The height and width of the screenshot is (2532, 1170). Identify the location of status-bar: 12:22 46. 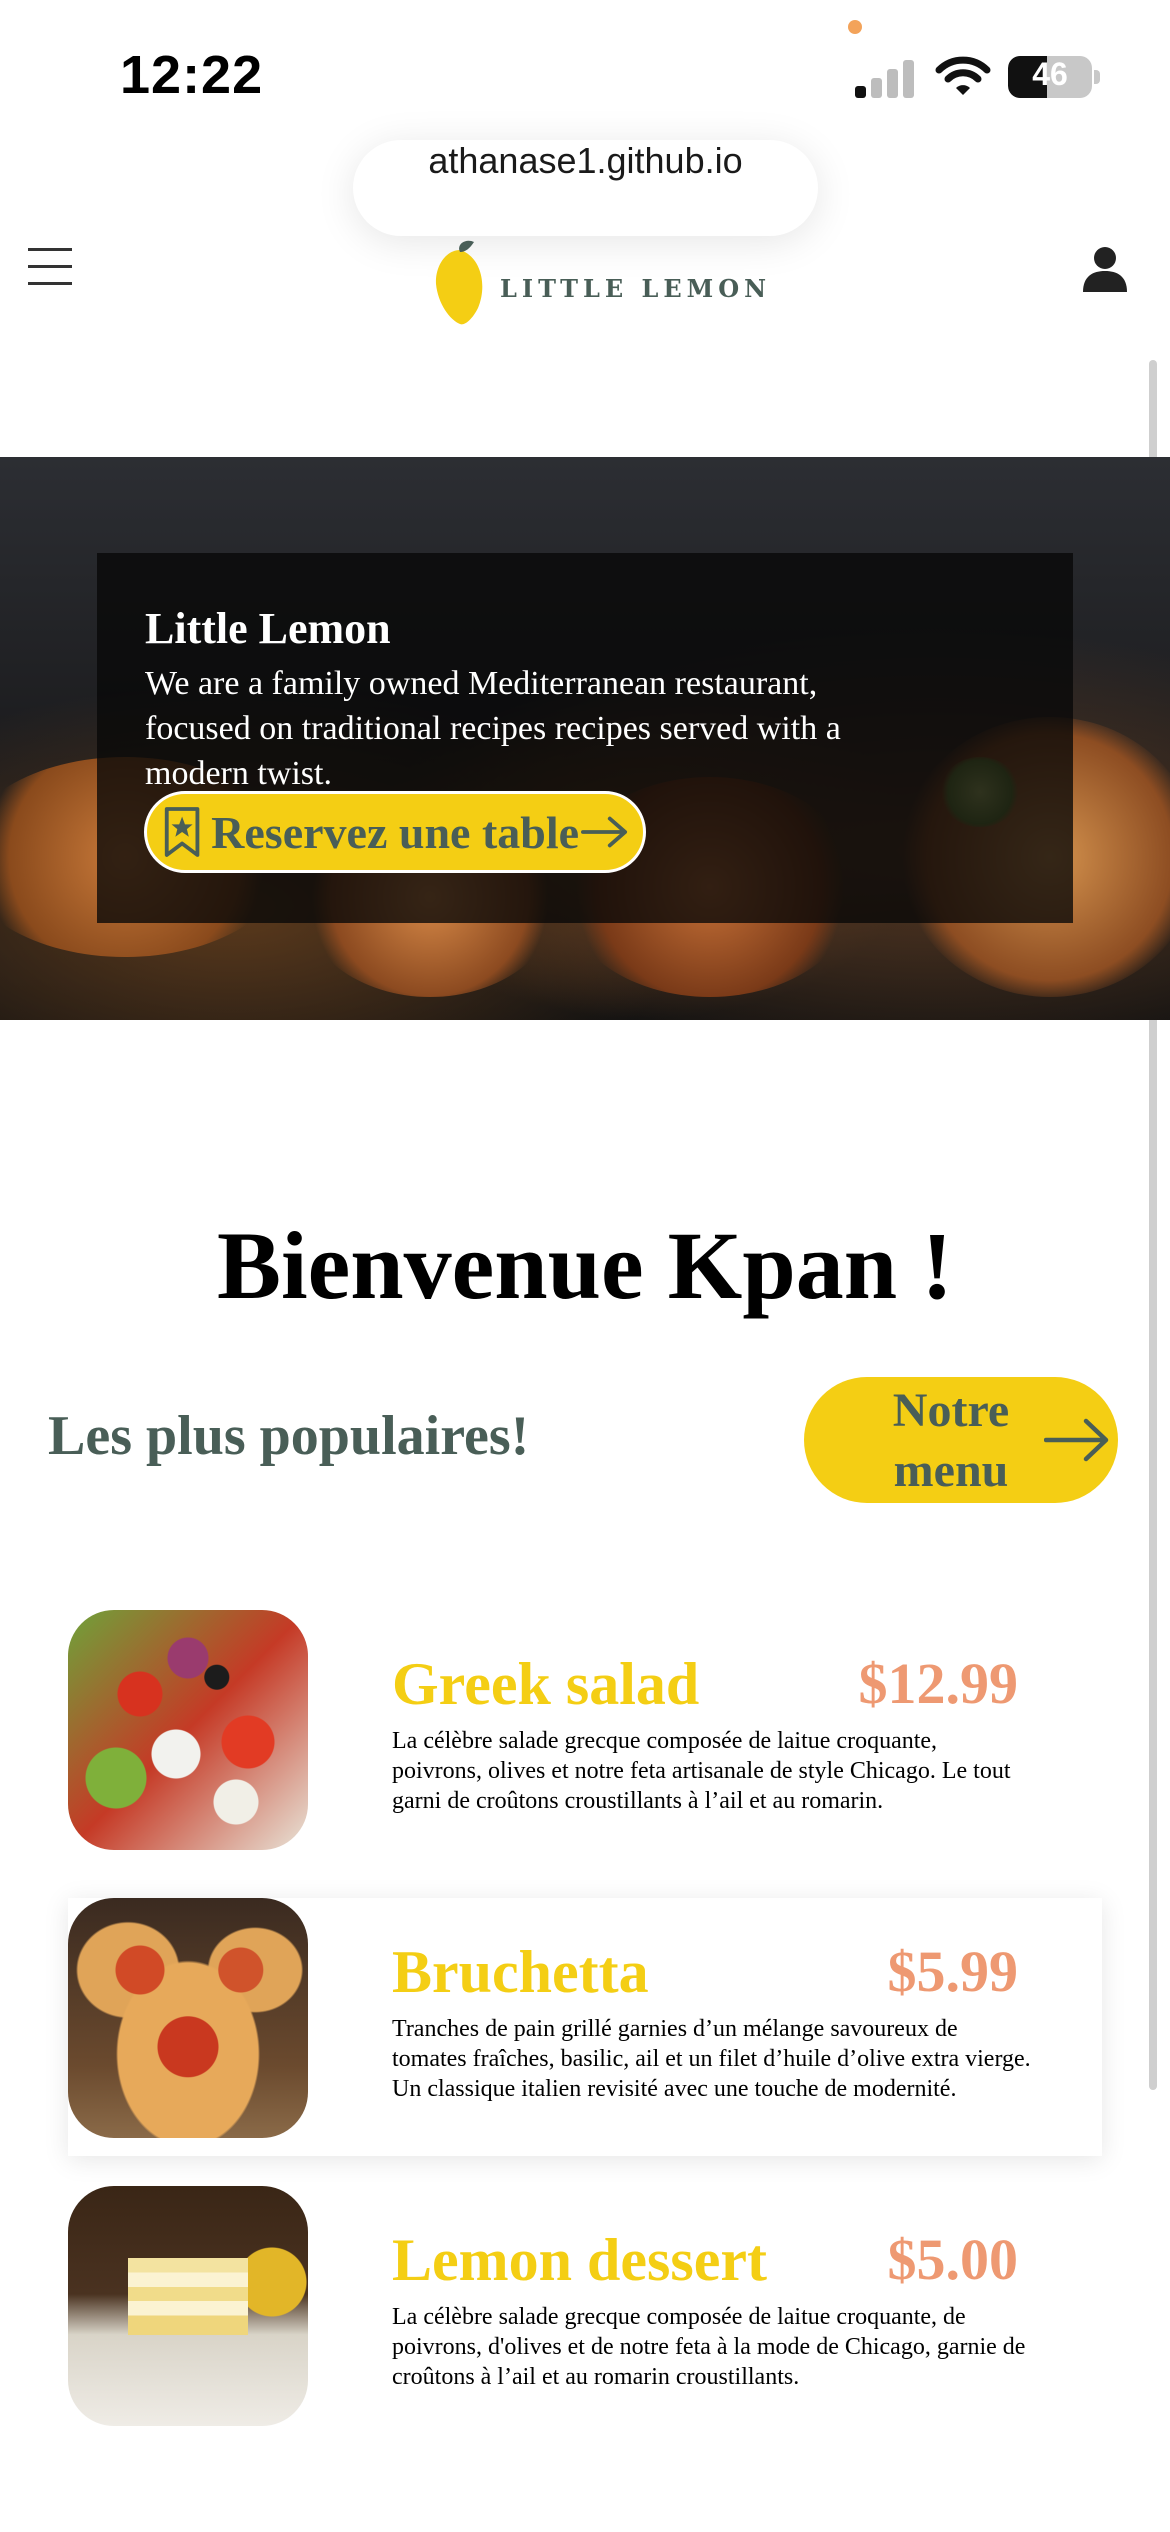
(585, 70).